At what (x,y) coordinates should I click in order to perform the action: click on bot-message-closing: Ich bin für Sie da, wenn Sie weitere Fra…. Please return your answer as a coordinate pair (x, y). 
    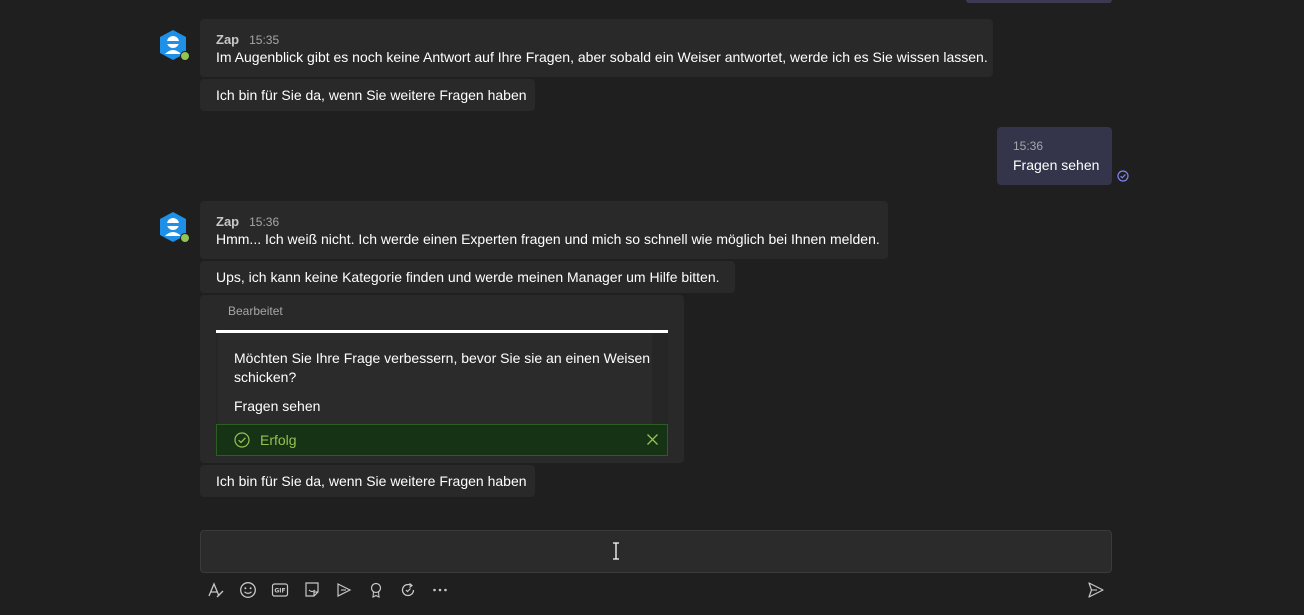
    Looking at the image, I should click on (367, 481).